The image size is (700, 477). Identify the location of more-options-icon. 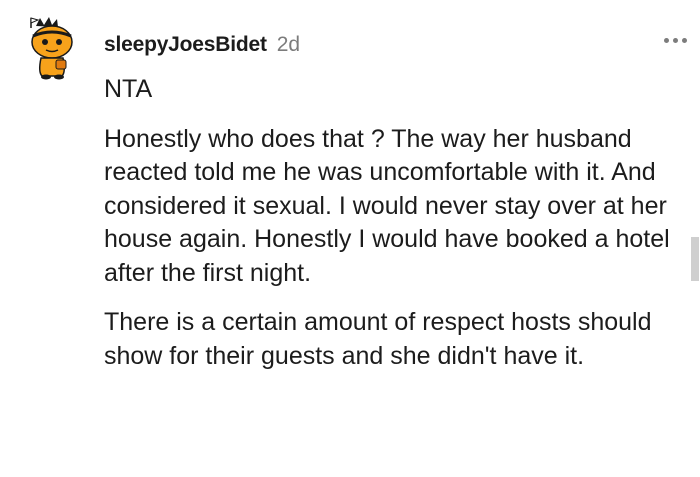
(675, 40).